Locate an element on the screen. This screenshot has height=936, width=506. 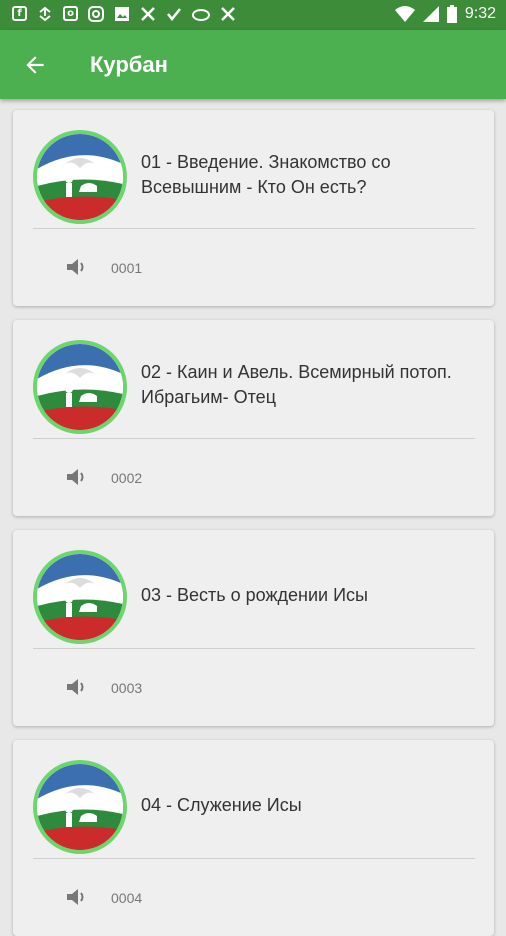
instagram-icon is located at coordinates (96, 14).